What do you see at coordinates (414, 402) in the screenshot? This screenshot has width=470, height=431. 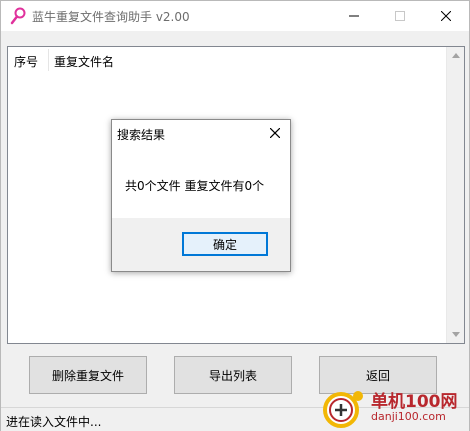 I see `watermark-name: 单机100网` at bounding box center [414, 402].